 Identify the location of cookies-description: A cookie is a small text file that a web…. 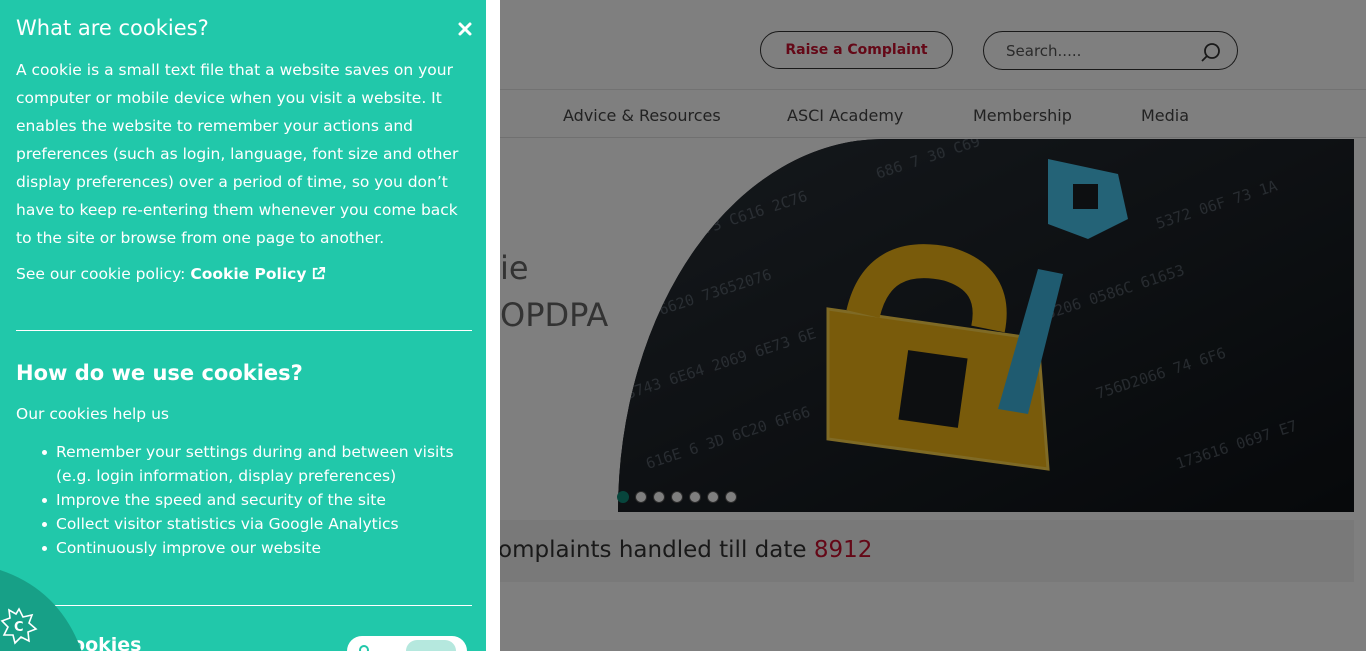
(237, 154).